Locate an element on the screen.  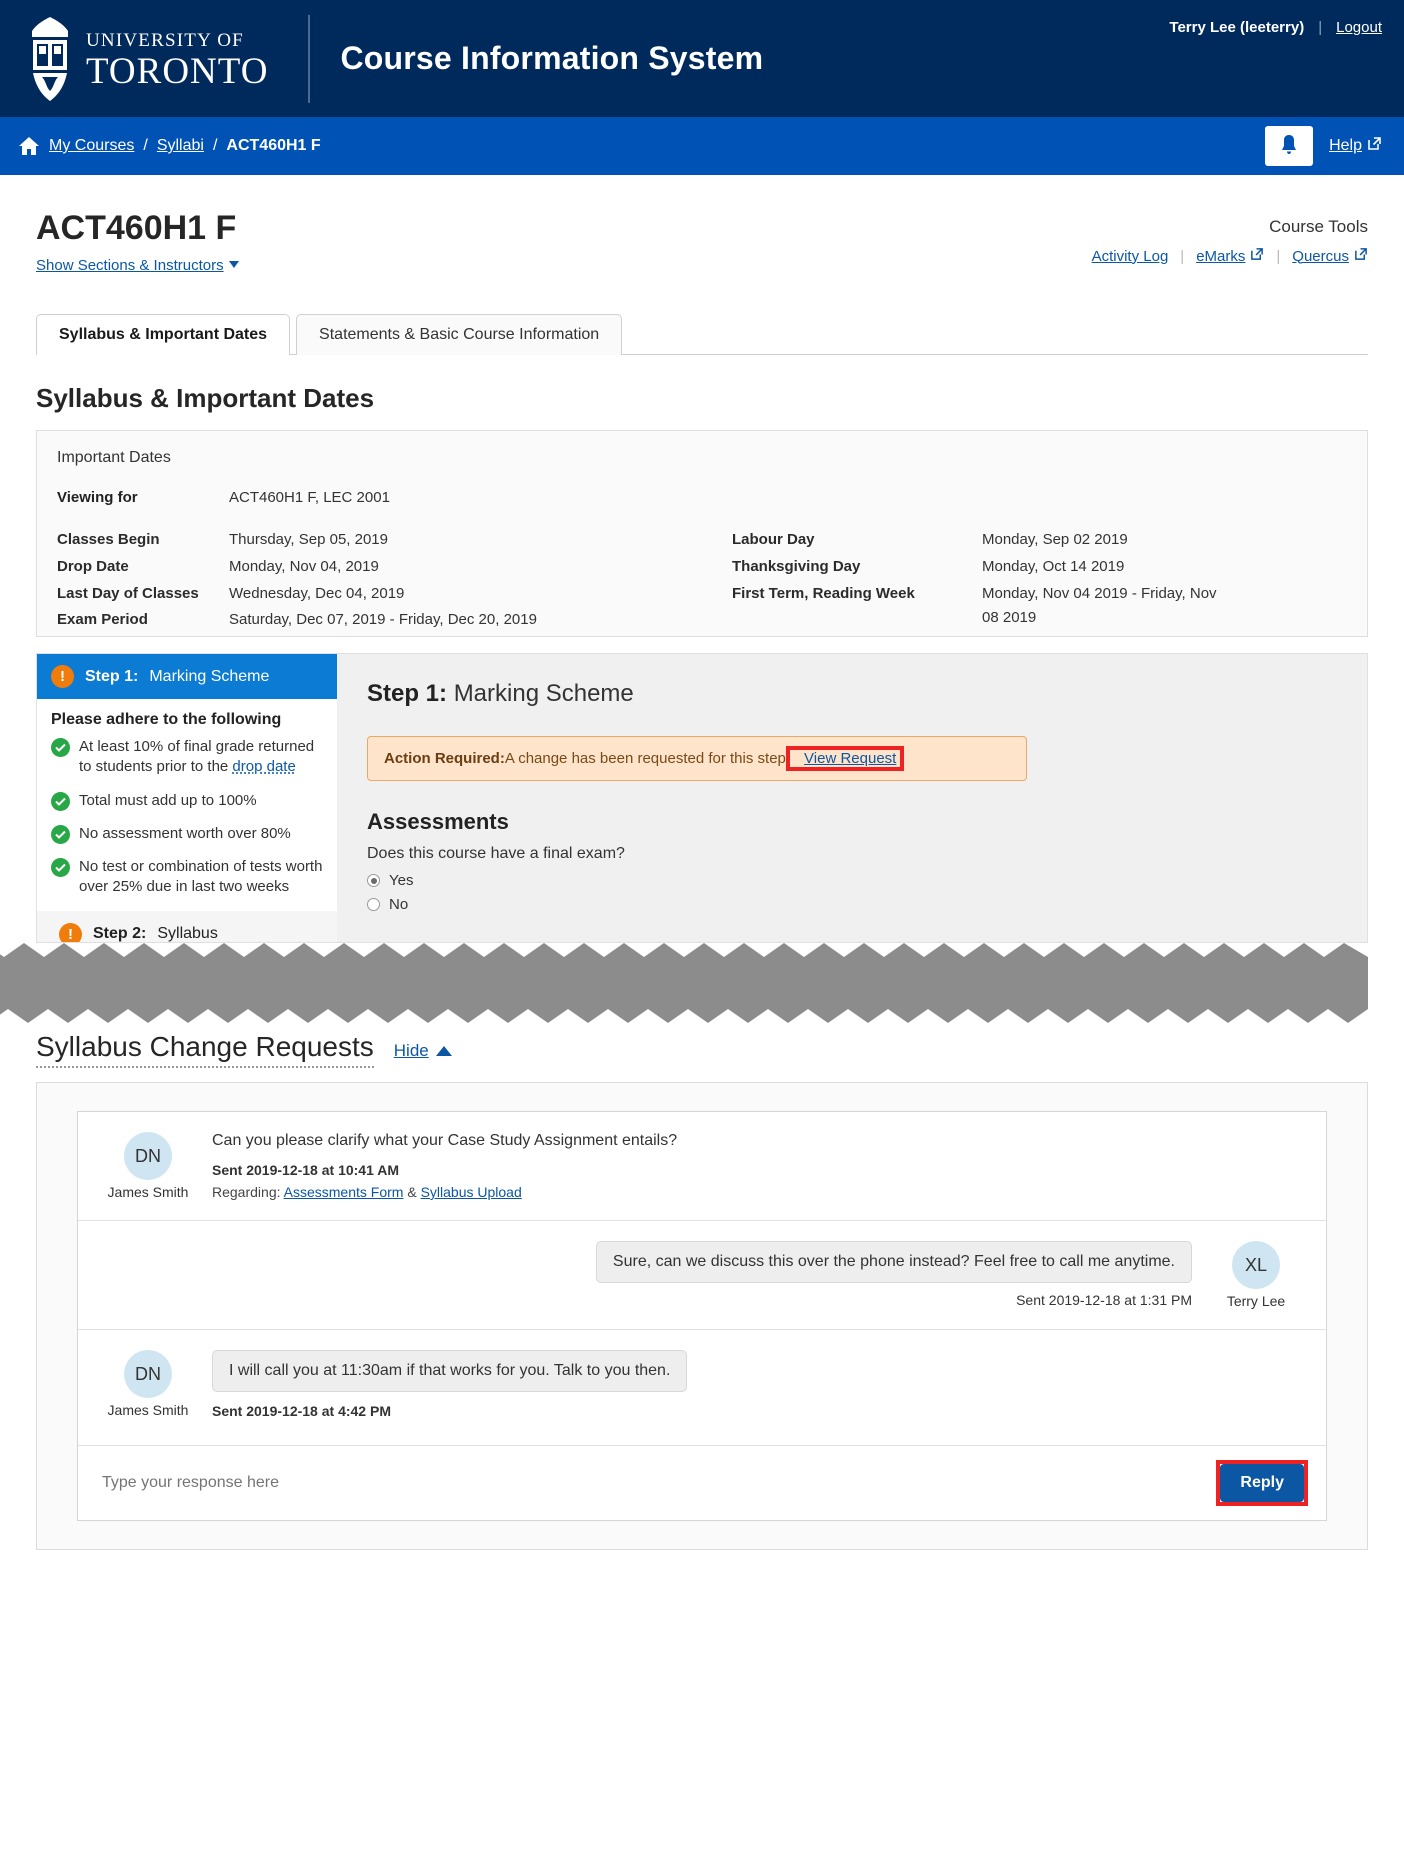
emarks-label: eMarks is located at coordinates (1221, 256).